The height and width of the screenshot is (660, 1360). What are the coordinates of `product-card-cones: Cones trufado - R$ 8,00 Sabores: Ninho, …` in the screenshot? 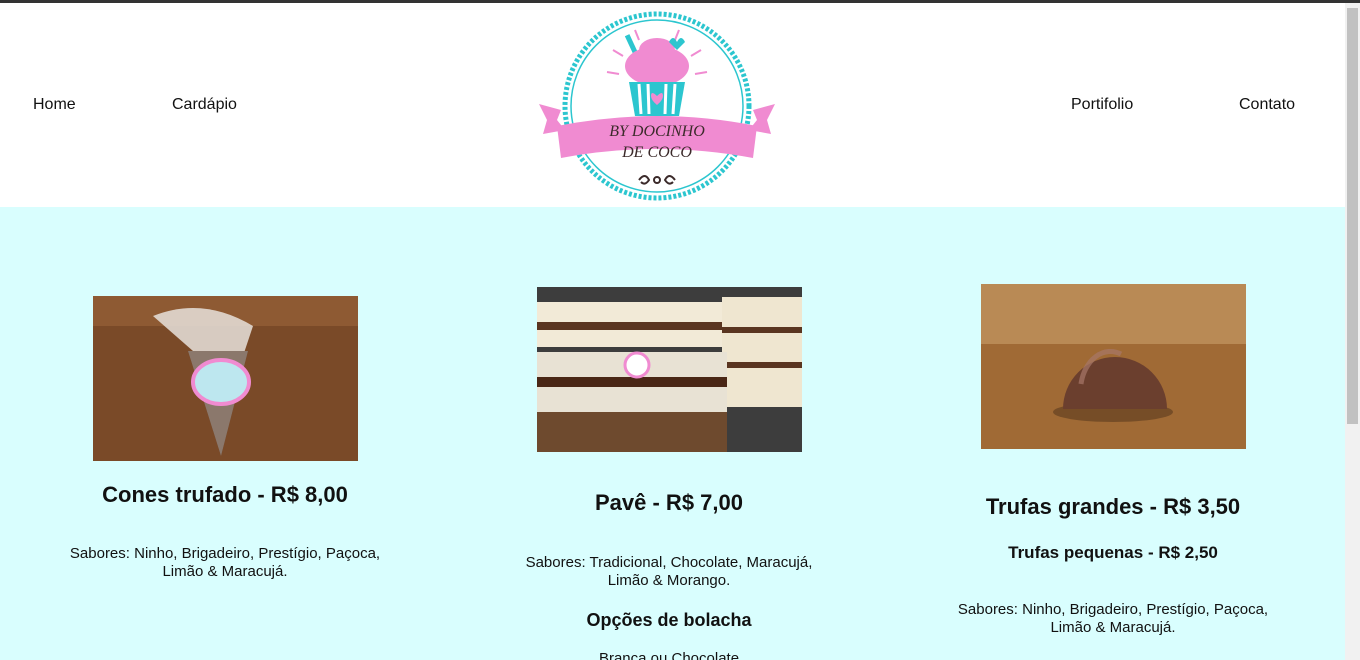 It's located at (225, 476).